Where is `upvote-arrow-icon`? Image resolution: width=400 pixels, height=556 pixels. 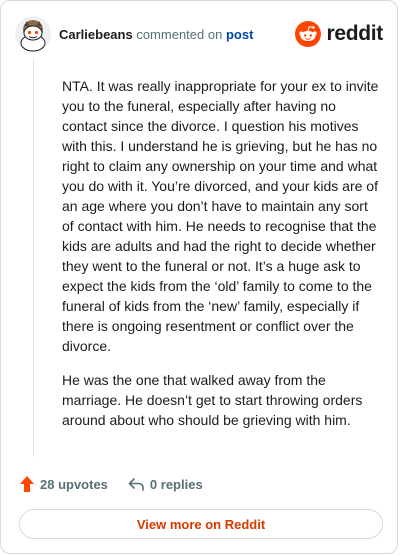 upvote-arrow-icon is located at coordinates (27, 484).